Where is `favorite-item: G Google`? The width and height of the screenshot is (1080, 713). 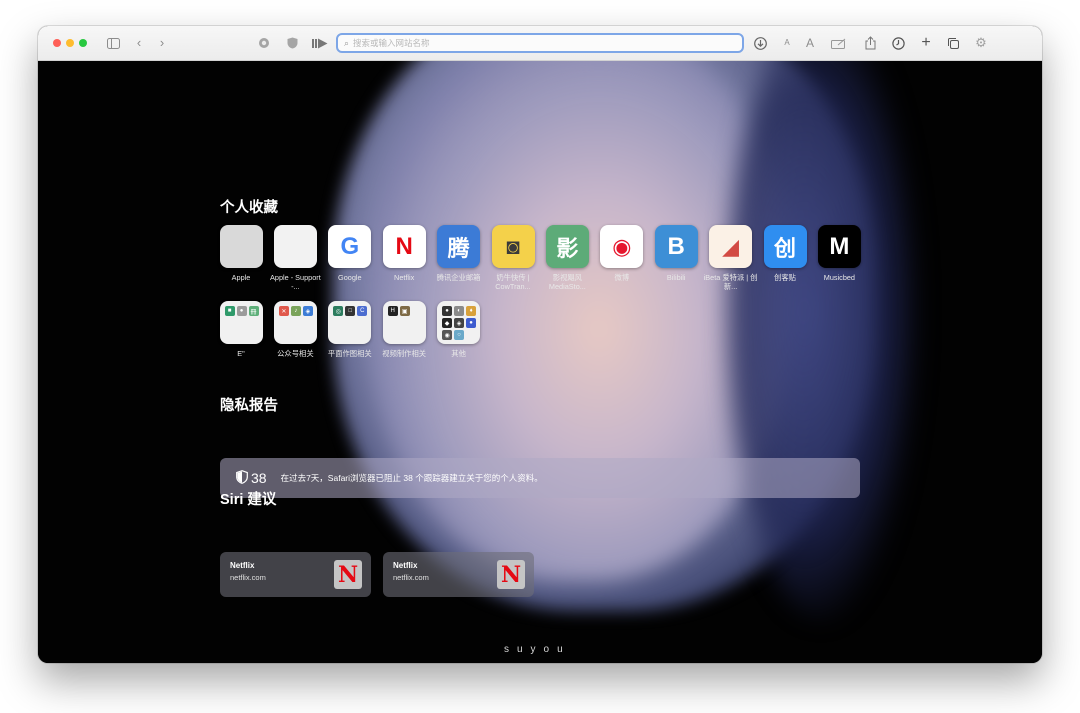 favorite-item: G Google is located at coordinates (350, 253).